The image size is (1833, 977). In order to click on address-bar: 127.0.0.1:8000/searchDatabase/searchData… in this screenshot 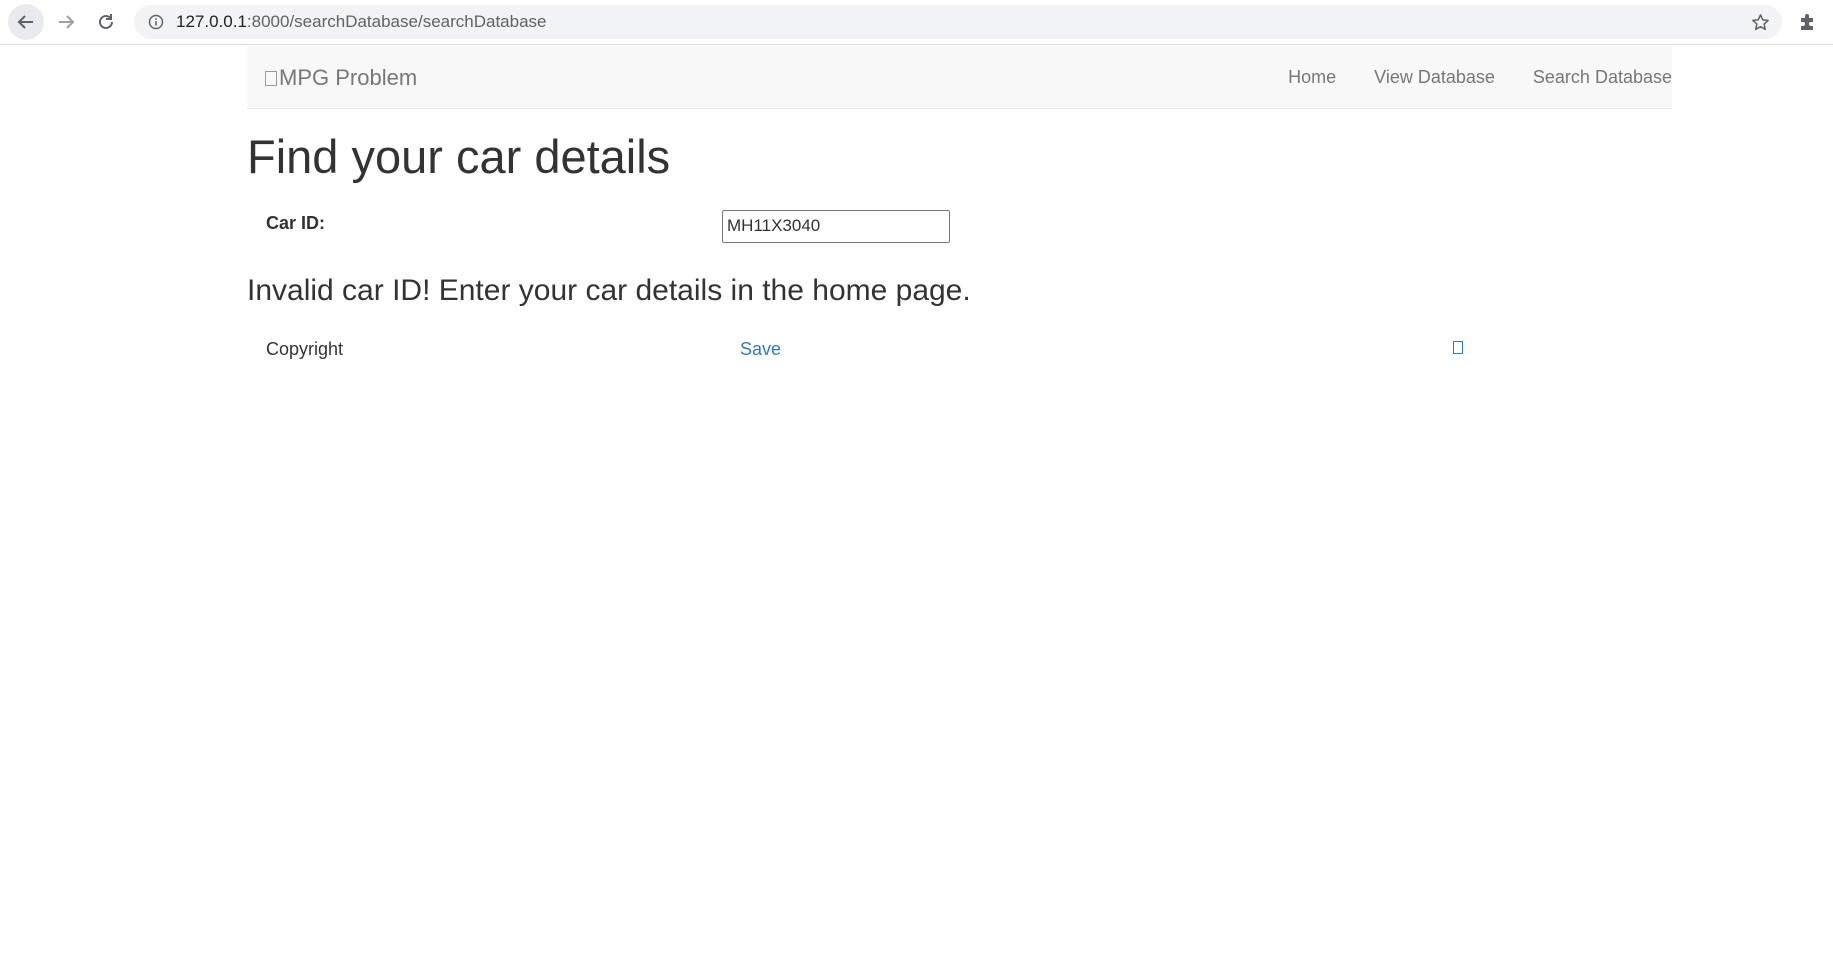, I will do `click(958, 22)`.